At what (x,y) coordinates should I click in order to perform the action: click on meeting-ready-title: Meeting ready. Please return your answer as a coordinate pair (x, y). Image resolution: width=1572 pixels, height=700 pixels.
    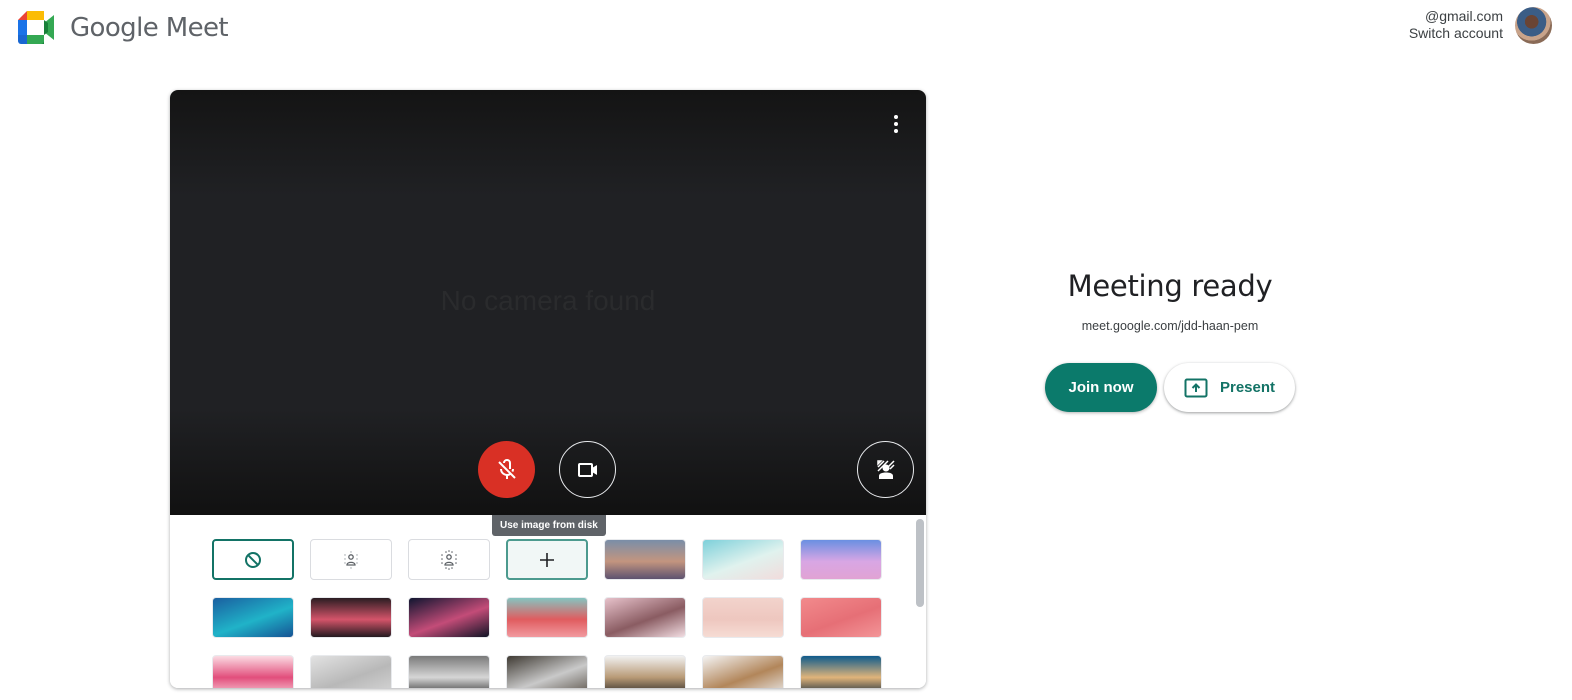
    Looking at the image, I should click on (1170, 286).